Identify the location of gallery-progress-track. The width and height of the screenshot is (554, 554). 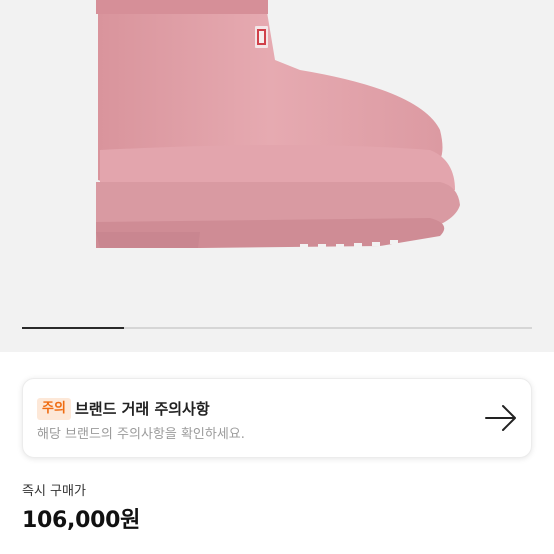
(277, 328).